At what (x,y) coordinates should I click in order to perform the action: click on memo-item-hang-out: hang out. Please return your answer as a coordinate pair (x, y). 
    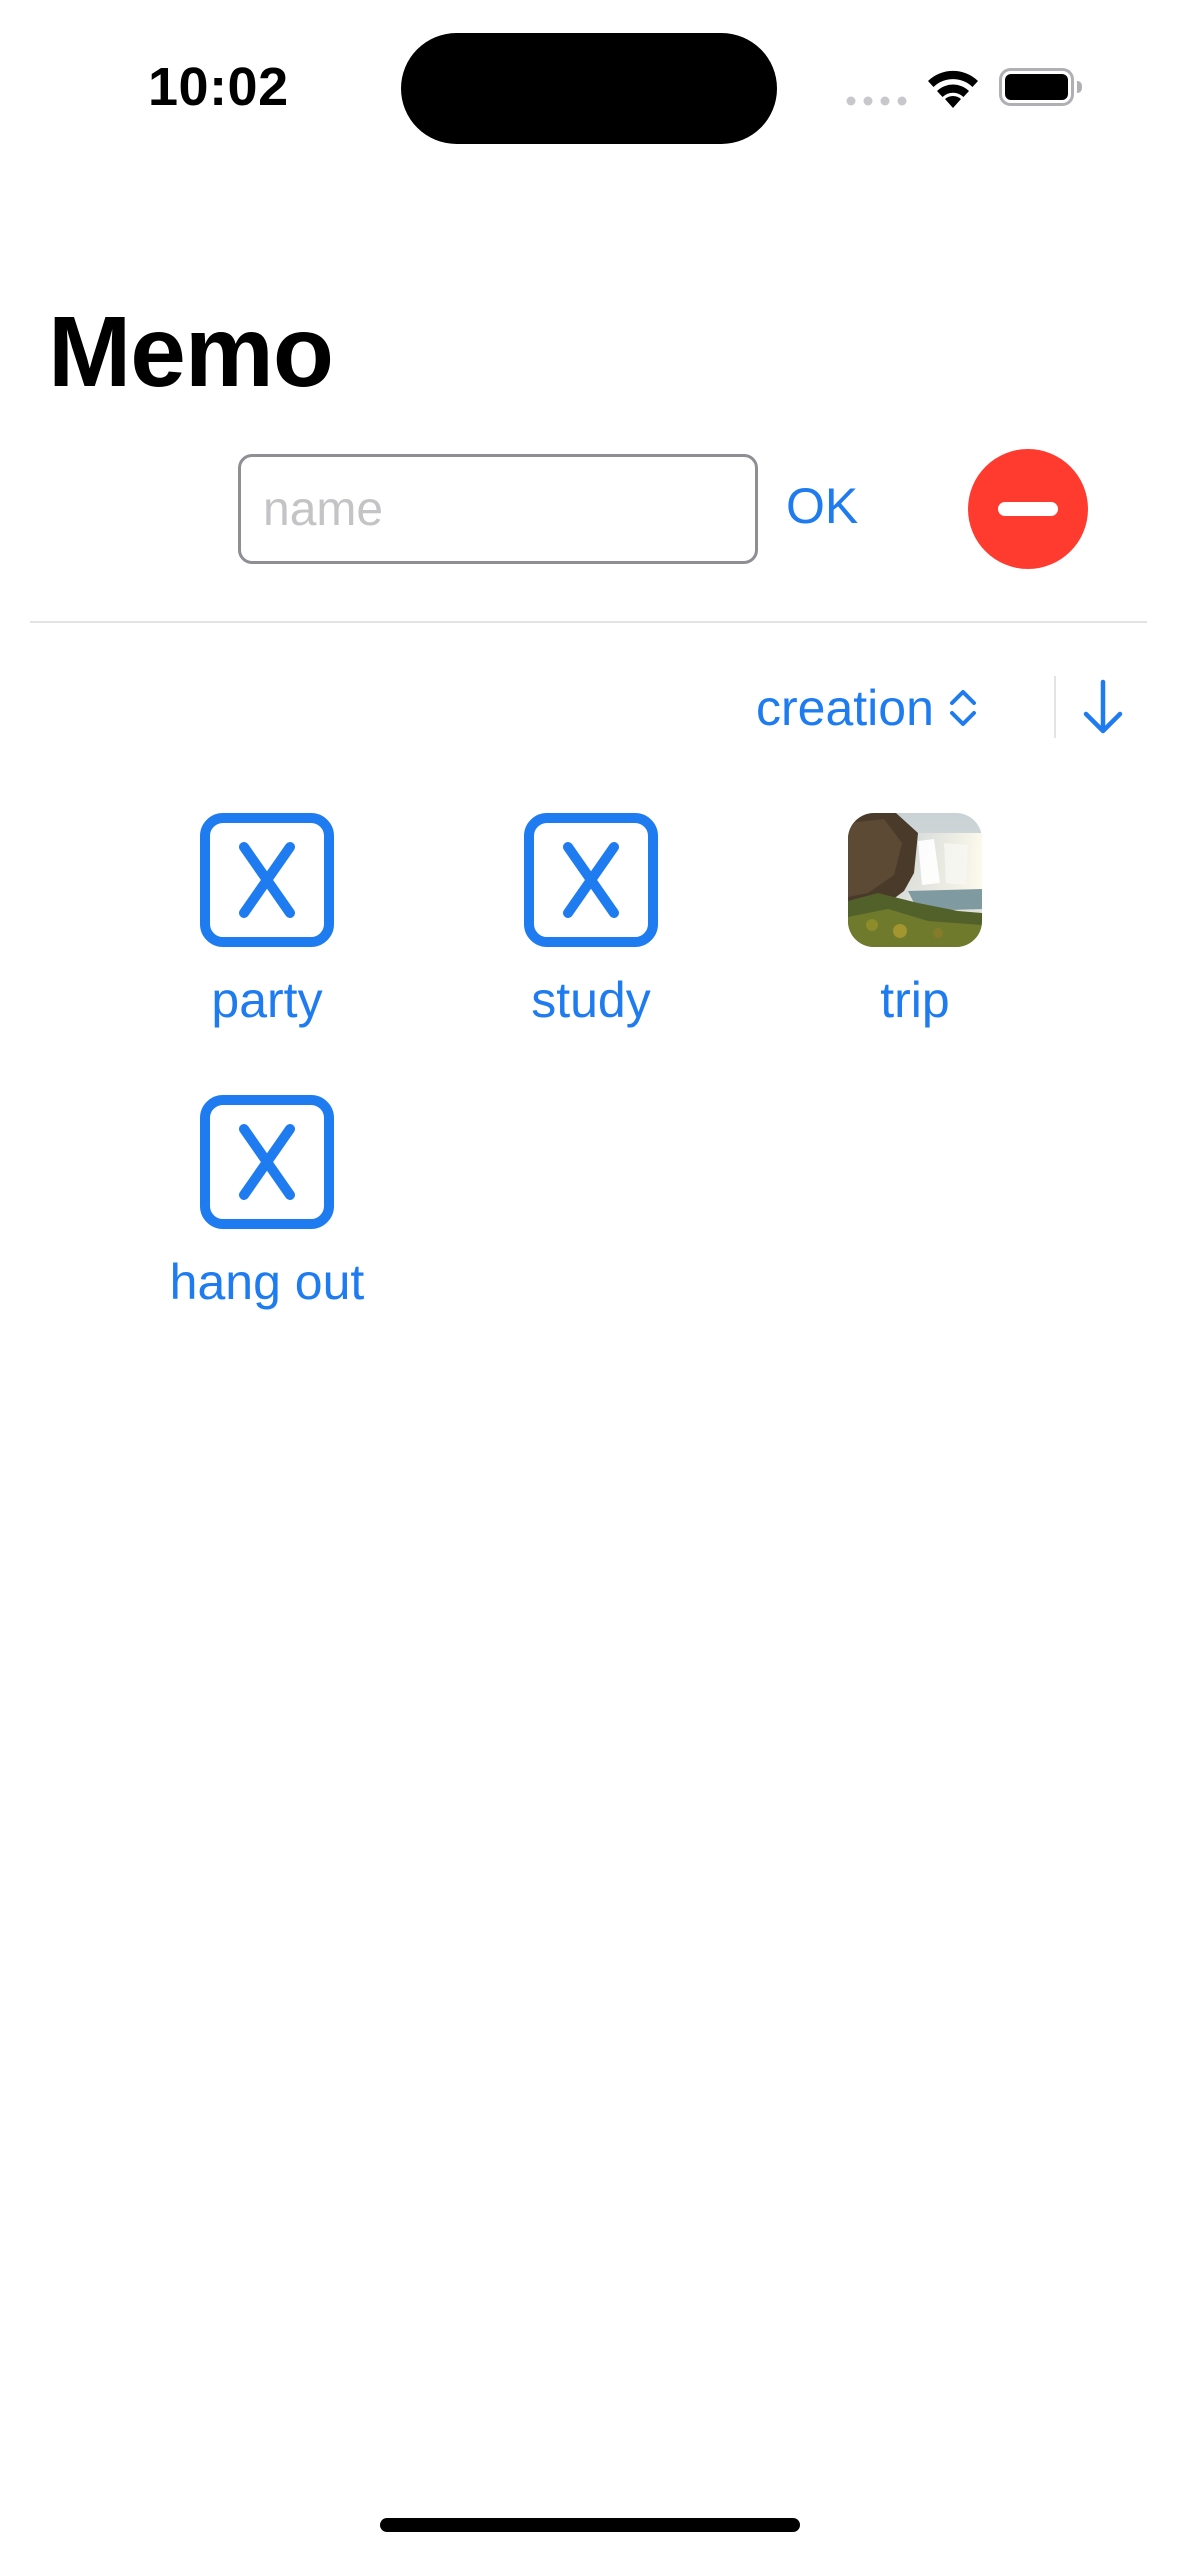
    Looking at the image, I should click on (267, 1215).